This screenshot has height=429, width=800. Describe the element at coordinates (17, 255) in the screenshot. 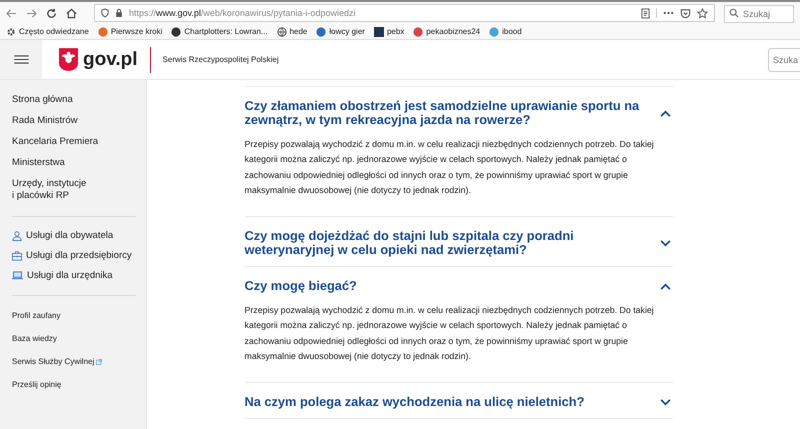

I see `briefcase-icon` at that location.